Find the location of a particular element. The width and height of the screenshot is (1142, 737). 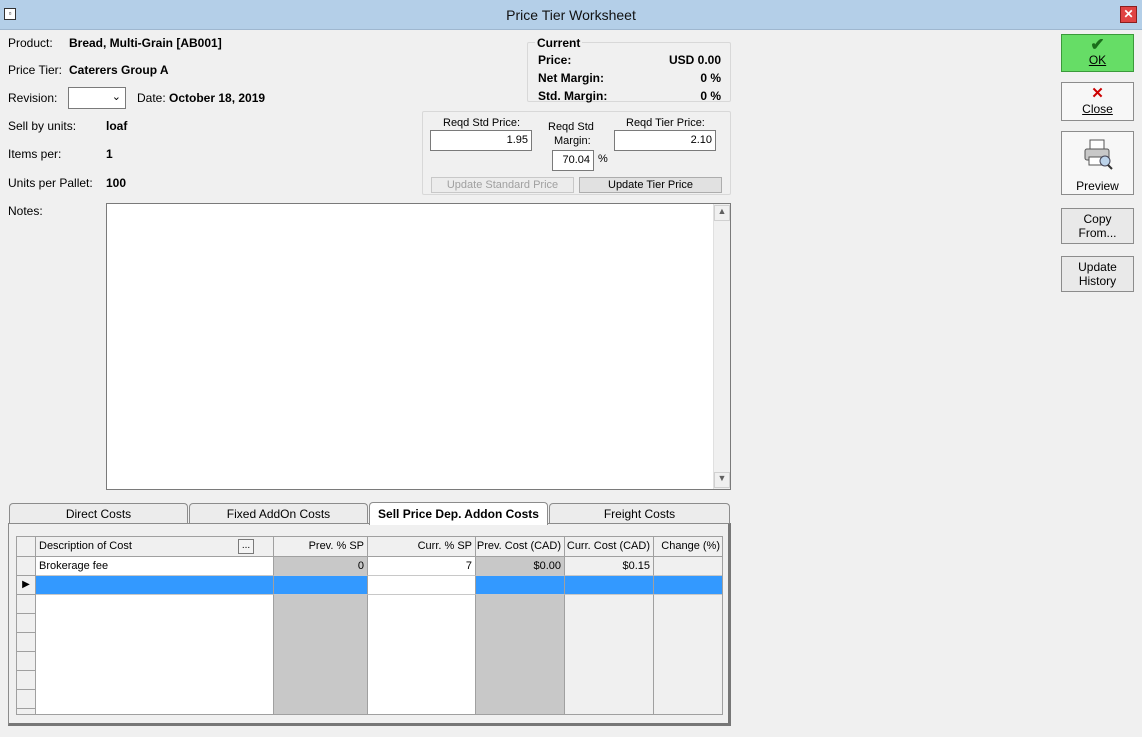

close-icon: ✕ is located at coordinates (1097, 93).